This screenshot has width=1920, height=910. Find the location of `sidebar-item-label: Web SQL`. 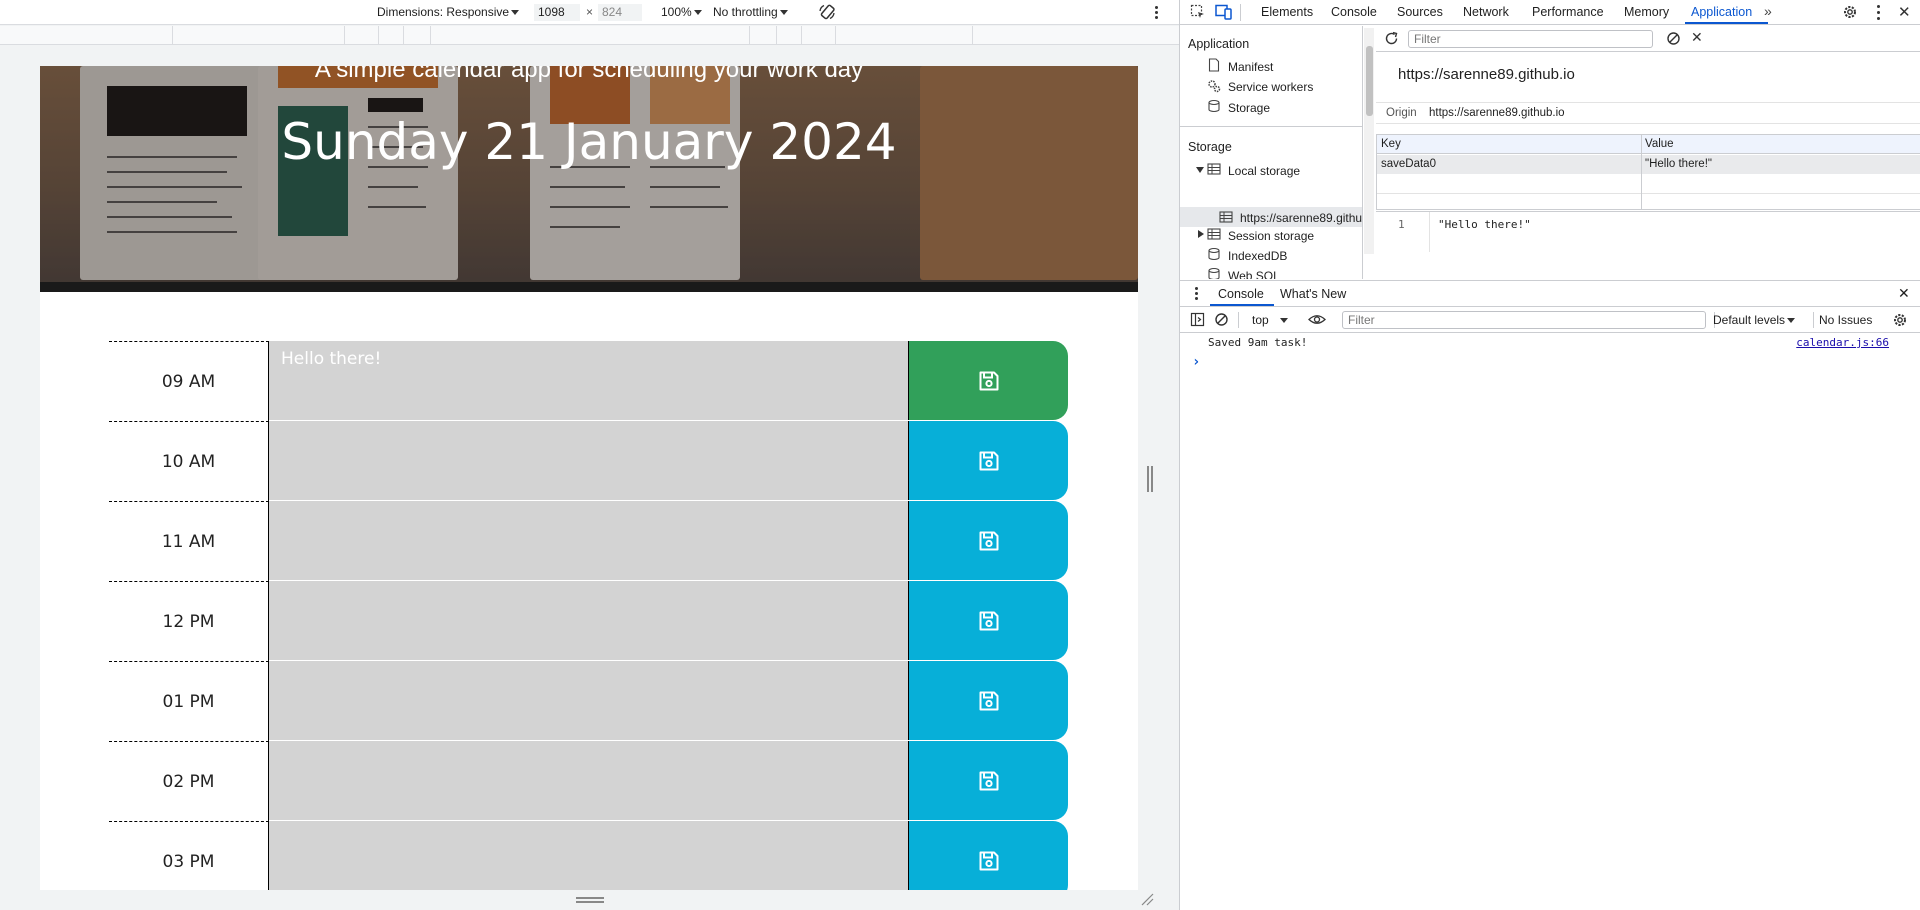

sidebar-item-label: Web SQL is located at coordinates (1254, 274).